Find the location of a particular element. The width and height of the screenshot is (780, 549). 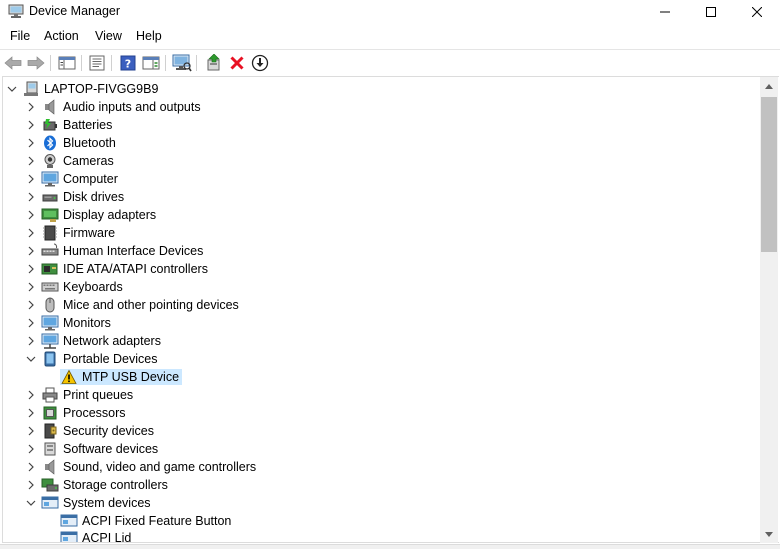

tree-category-cameras: Cameras is located at coordinates (70, 161).